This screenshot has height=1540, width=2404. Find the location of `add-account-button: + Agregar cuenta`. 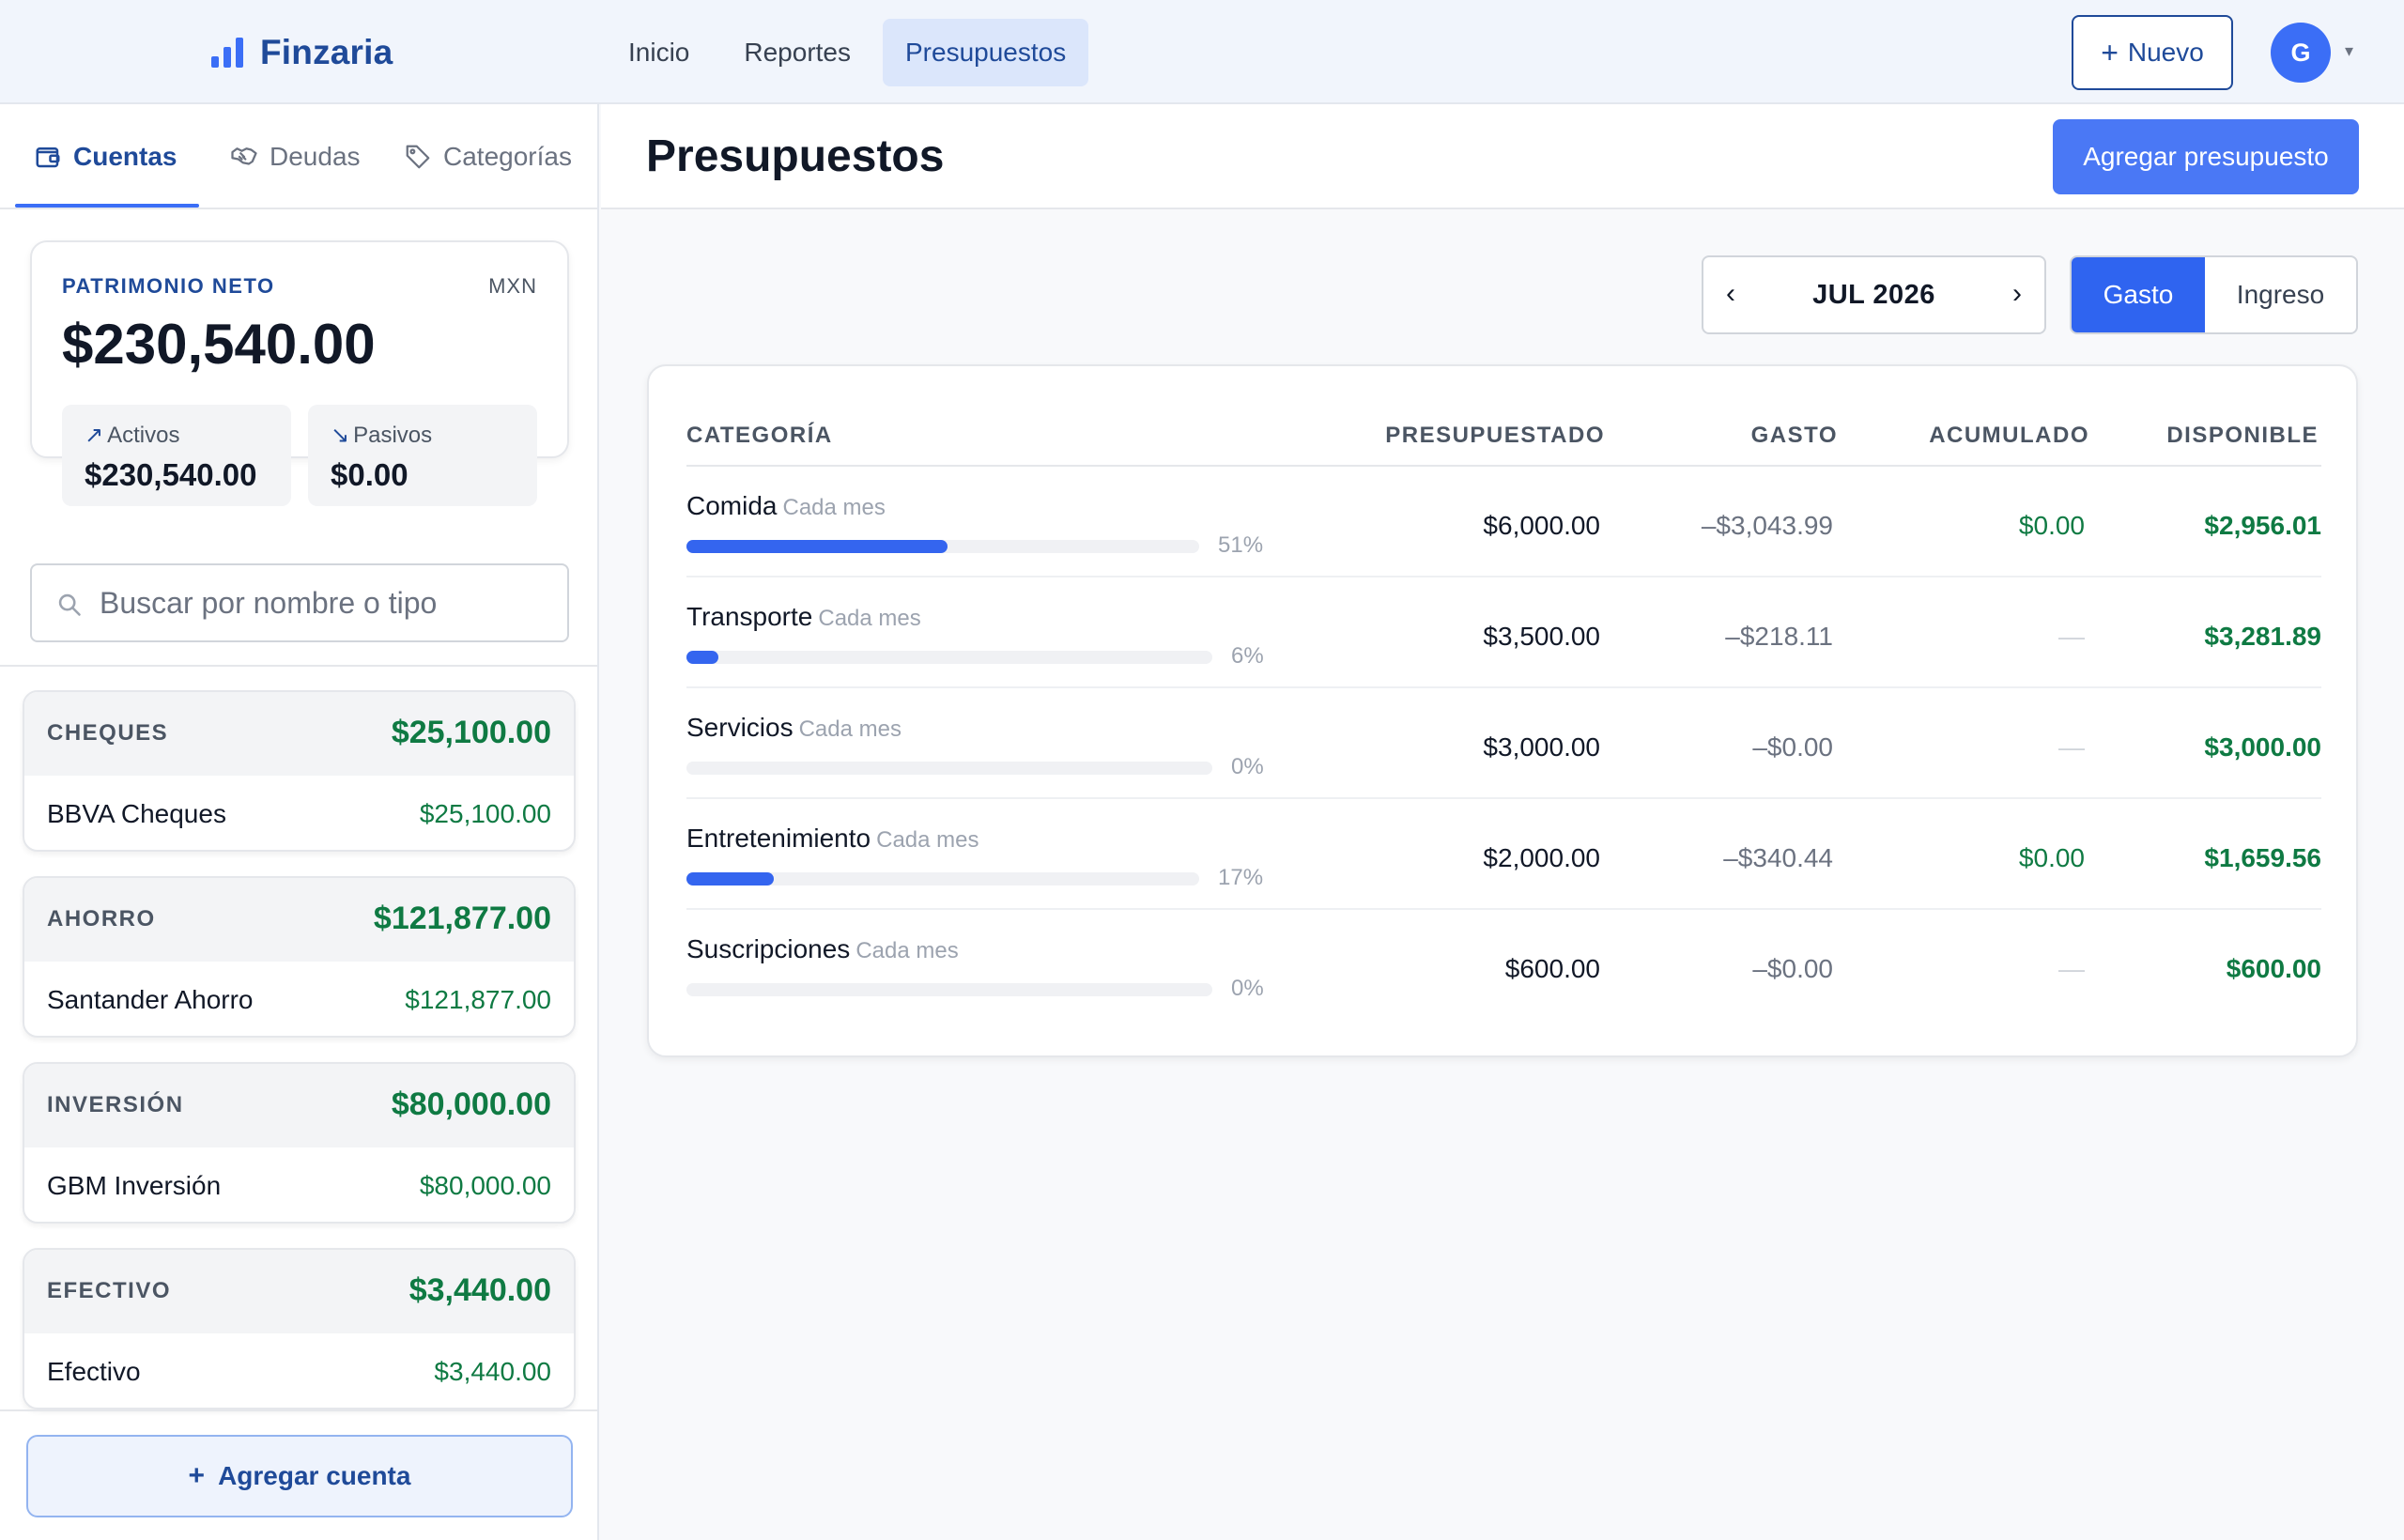

add-account-button: + Agregar cuenta is located at coordinates (299, 1476).